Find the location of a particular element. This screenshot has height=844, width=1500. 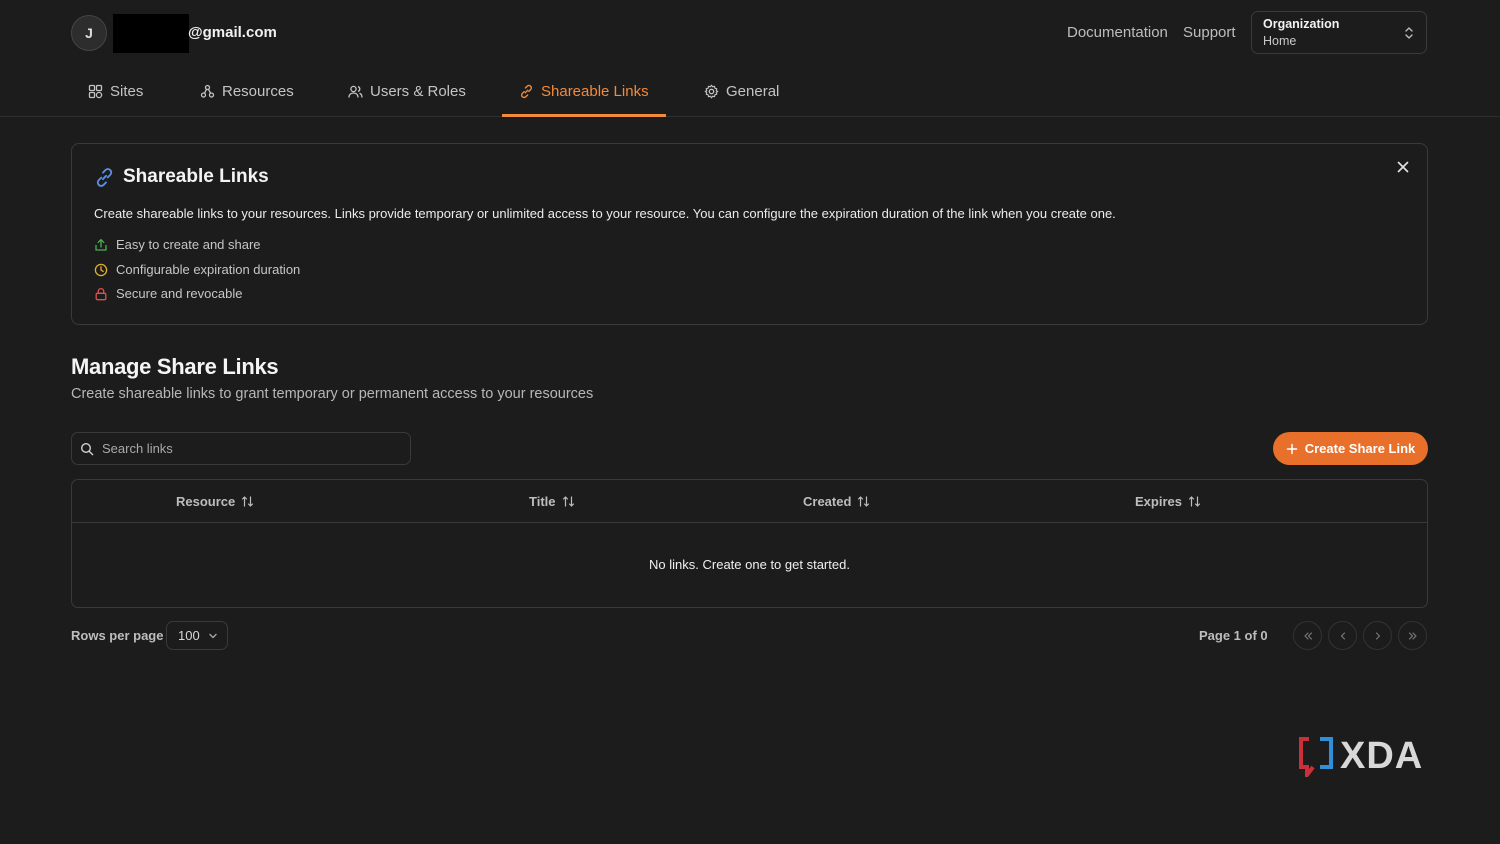

info-title-row: Shareable Links is located at coordinates (181, 177).